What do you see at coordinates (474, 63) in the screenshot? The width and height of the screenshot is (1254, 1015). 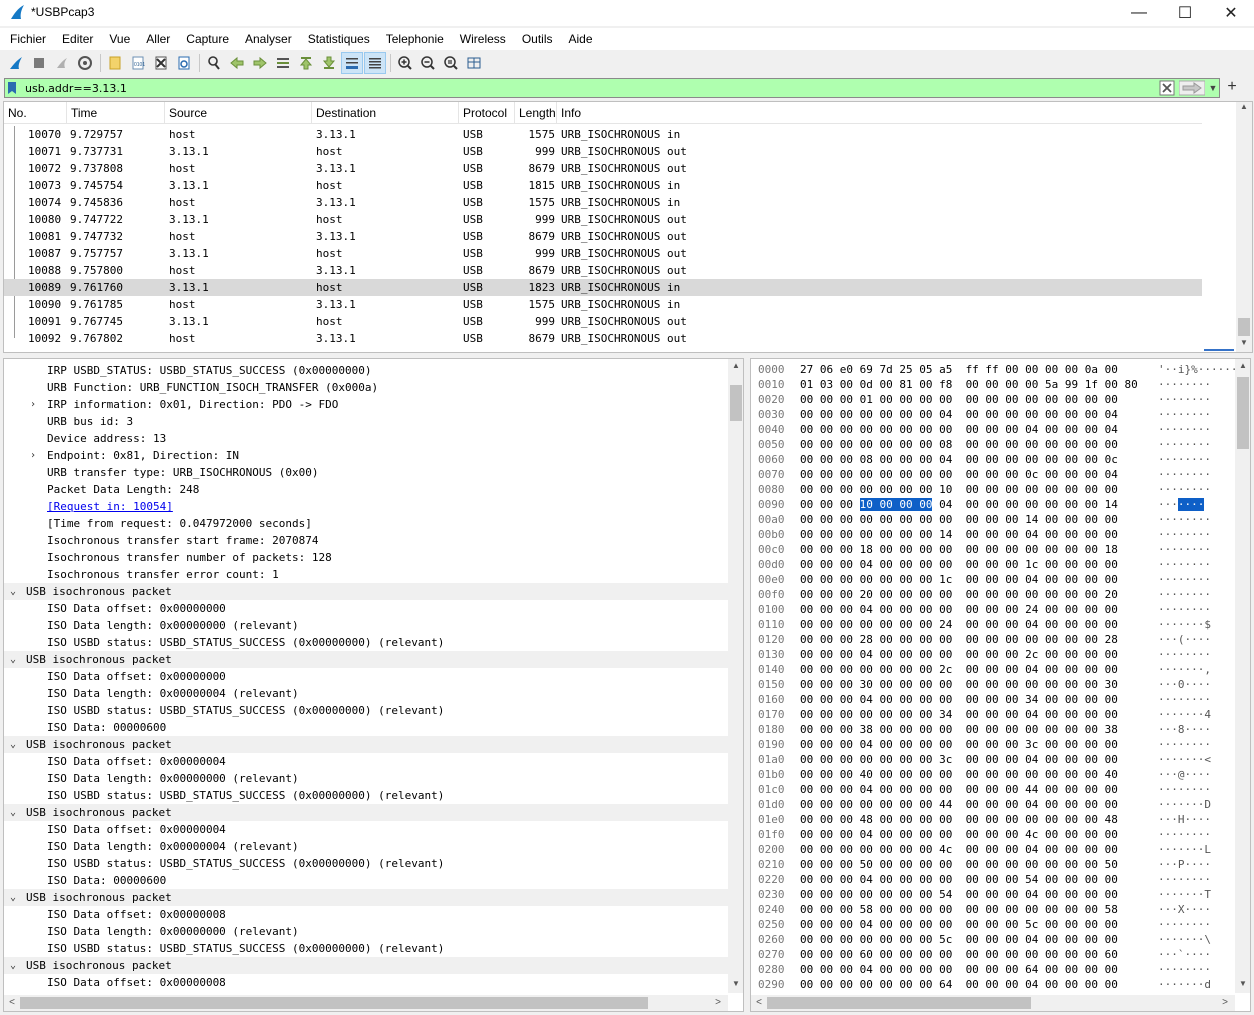 I see `resize-columns-icon` at bounding box center [474, 63].